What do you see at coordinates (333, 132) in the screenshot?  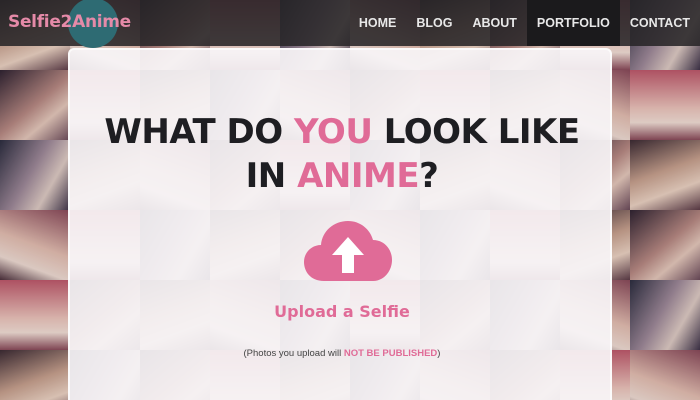 I see `headline-highlight-you: YOU` at bounding box center [333, 132].